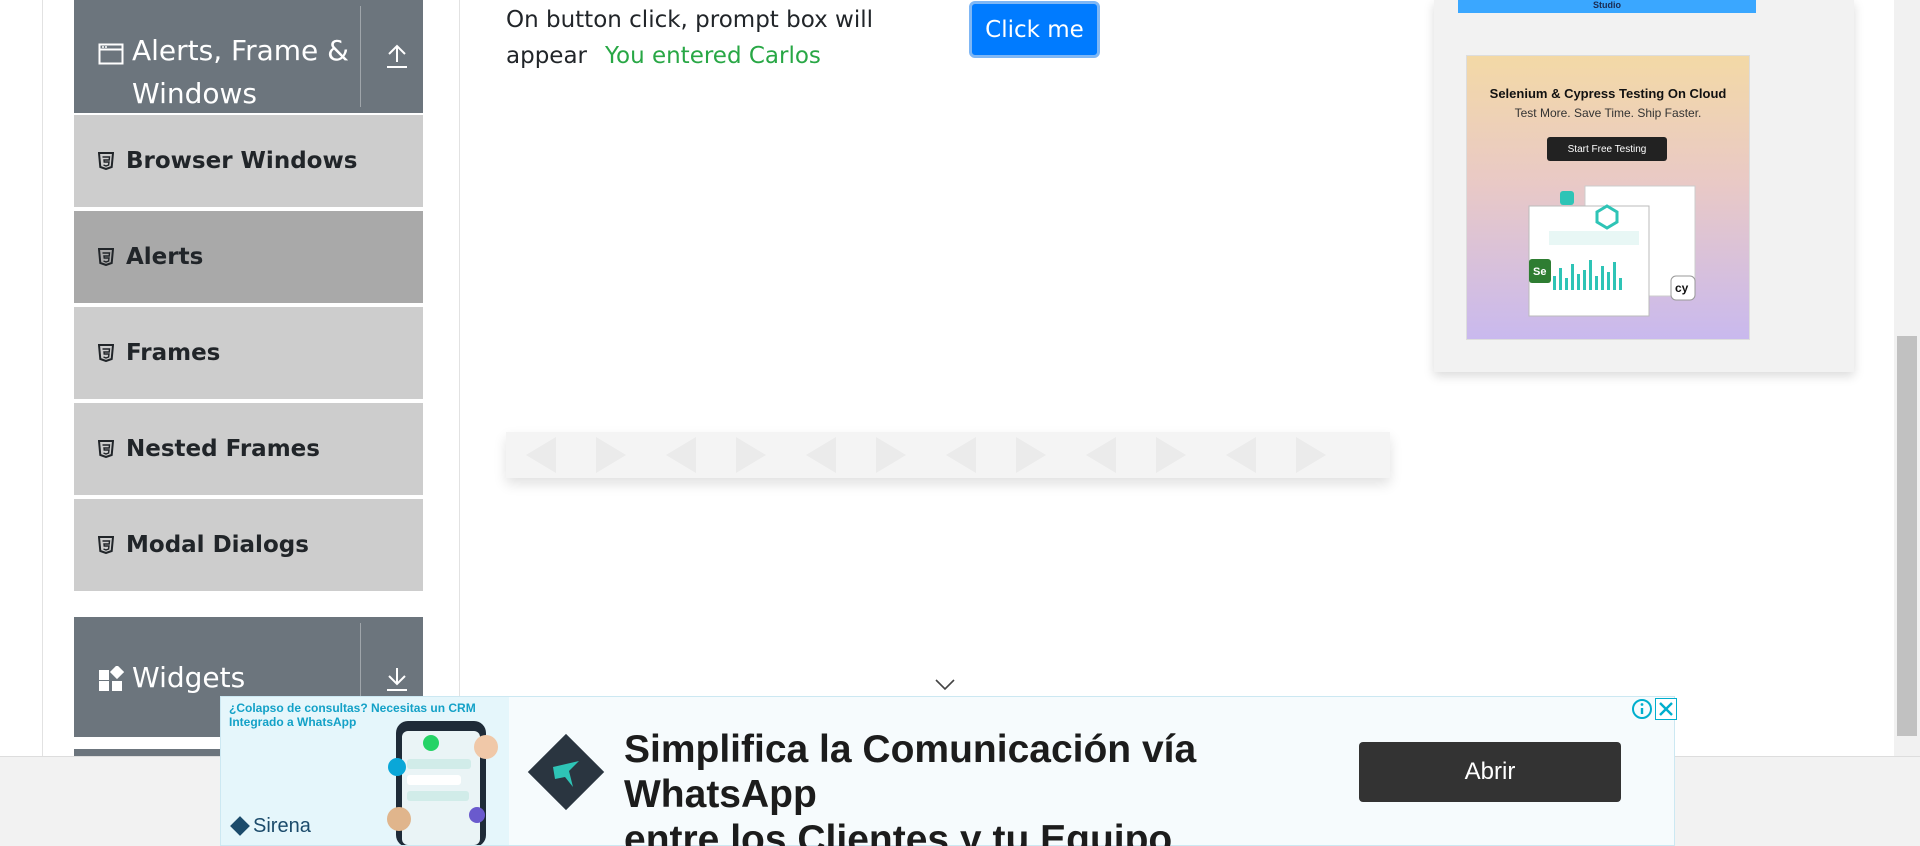  What do you see at coordinates (566, 772) in the screenshot?
I see `sirena-diamond-logo-icon` at bounding box center [566, 772].